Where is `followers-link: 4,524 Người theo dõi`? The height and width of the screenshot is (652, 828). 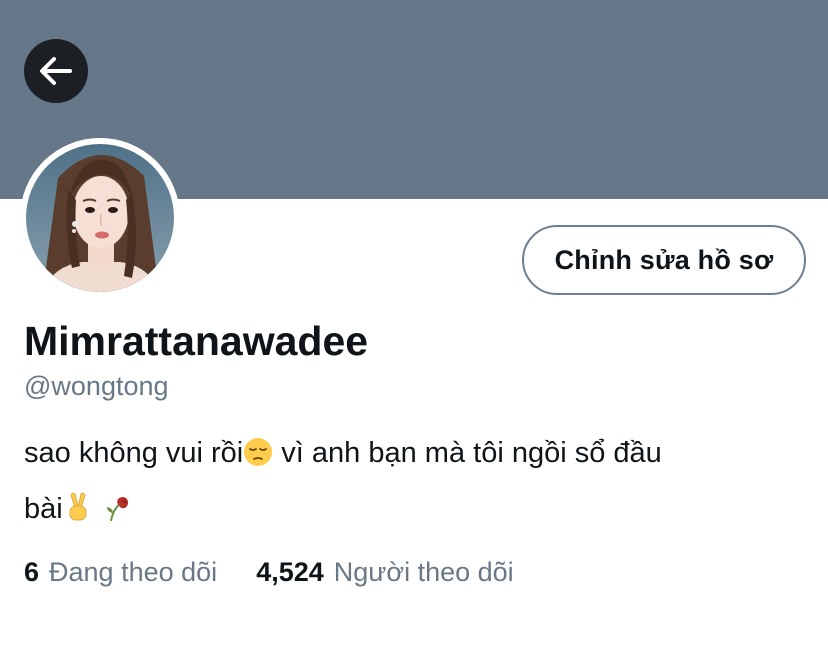 followers-link: 4,524 Người theo dõi is located at coordinates (381, 572).